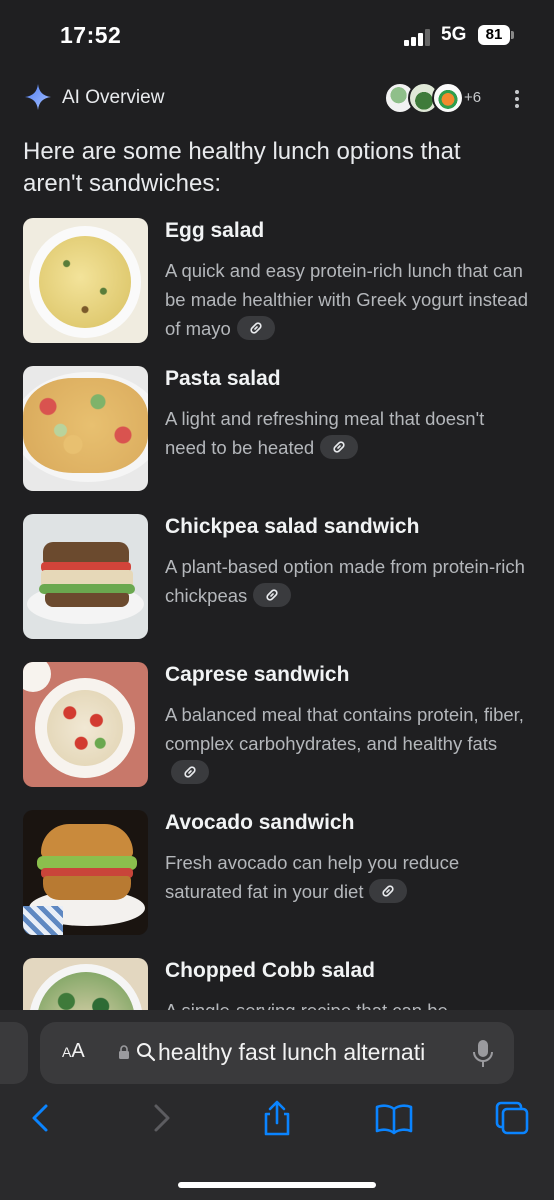 The image size is (554, 1200). What do you see at coordinates (277, 1118) in the screenshot?
I see `share-icon` at bounding box center [277, 1118].